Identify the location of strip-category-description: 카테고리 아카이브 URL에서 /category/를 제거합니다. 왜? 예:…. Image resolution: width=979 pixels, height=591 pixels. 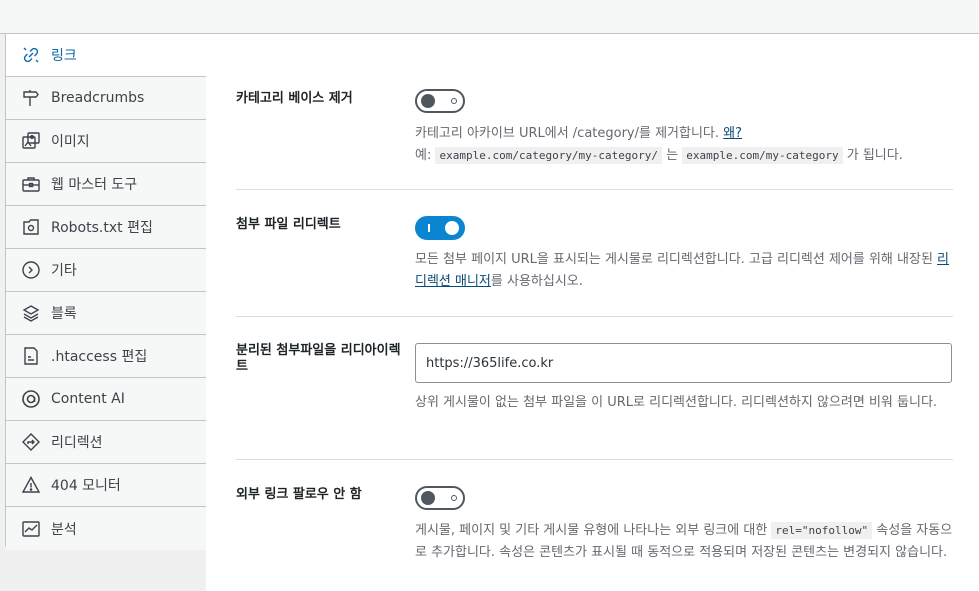
(659, 145).